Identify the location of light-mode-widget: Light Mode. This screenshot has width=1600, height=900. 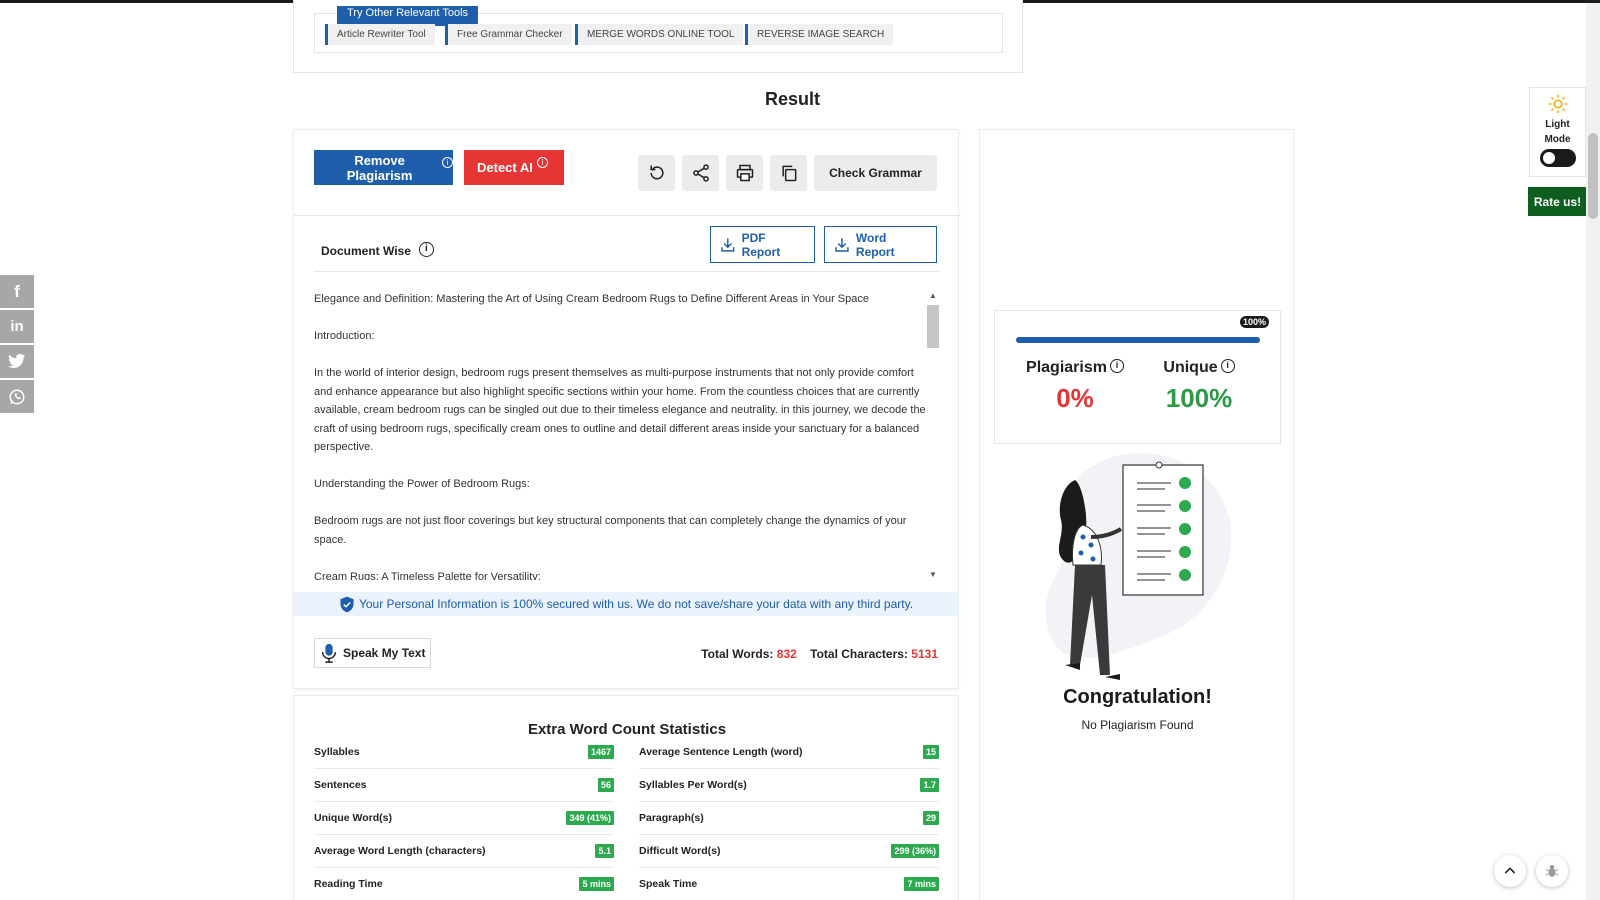
(1557, 132).